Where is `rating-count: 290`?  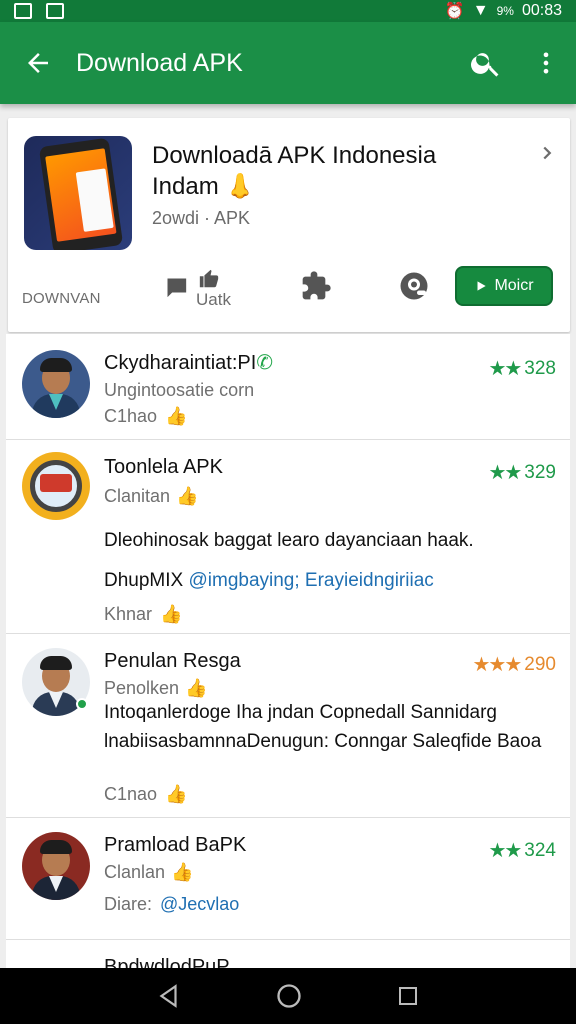 rating-count: 290 is located at coordinates (540, 664).